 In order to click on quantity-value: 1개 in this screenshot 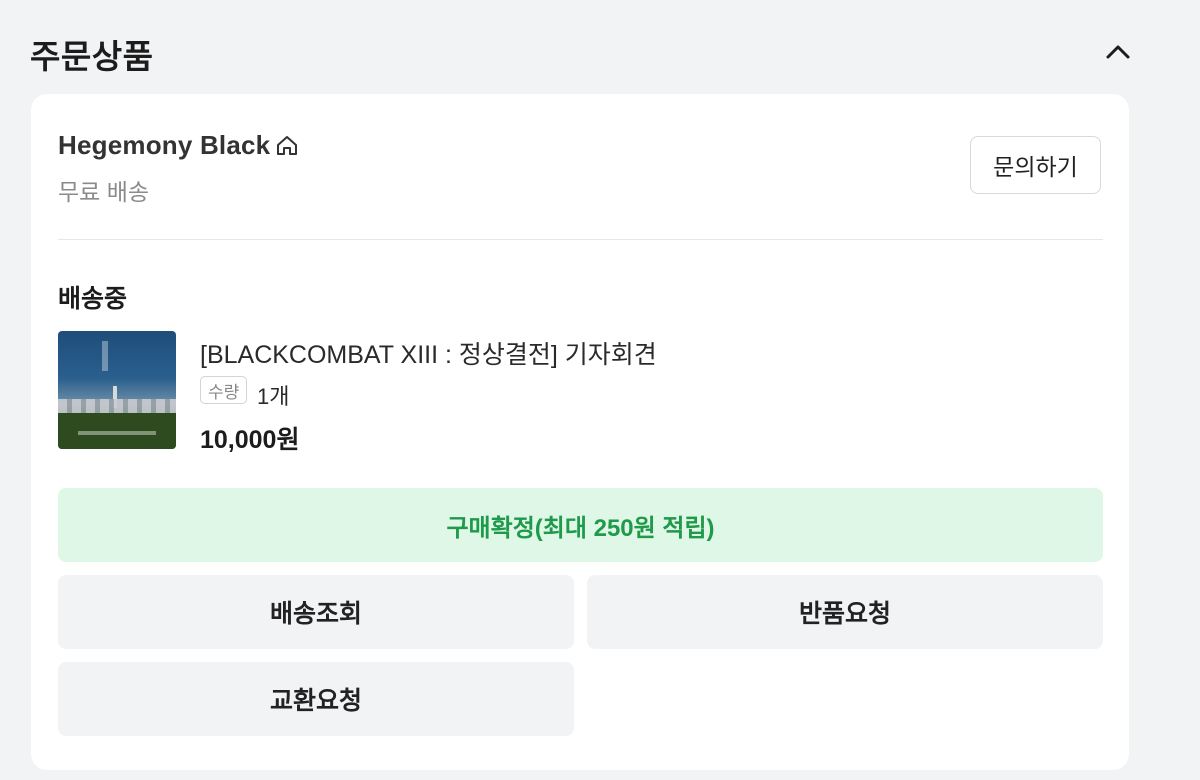, I will do `click(273, 396)`.